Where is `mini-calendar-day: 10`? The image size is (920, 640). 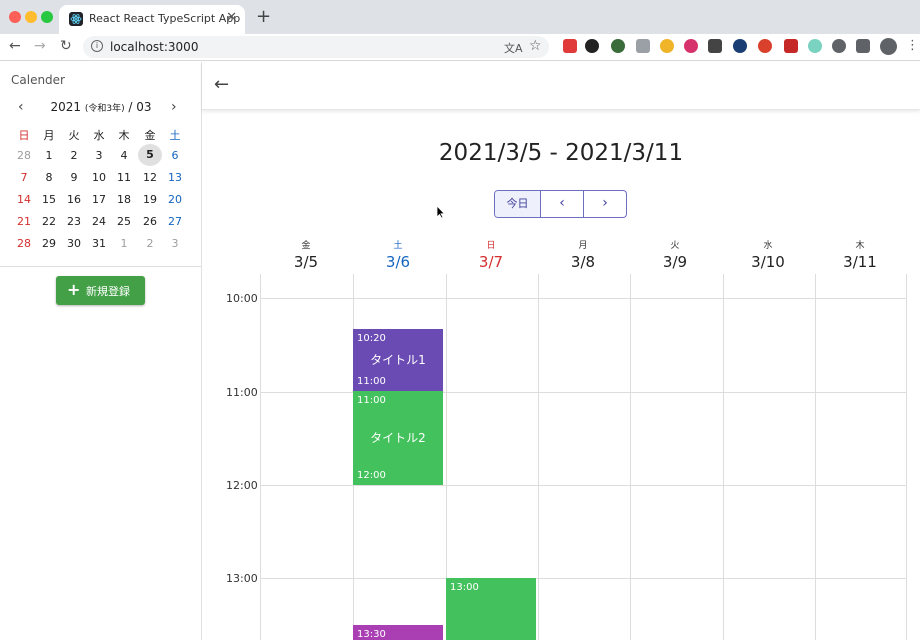
mini-calendar-day: 10 is located at coordinates (99, 177).